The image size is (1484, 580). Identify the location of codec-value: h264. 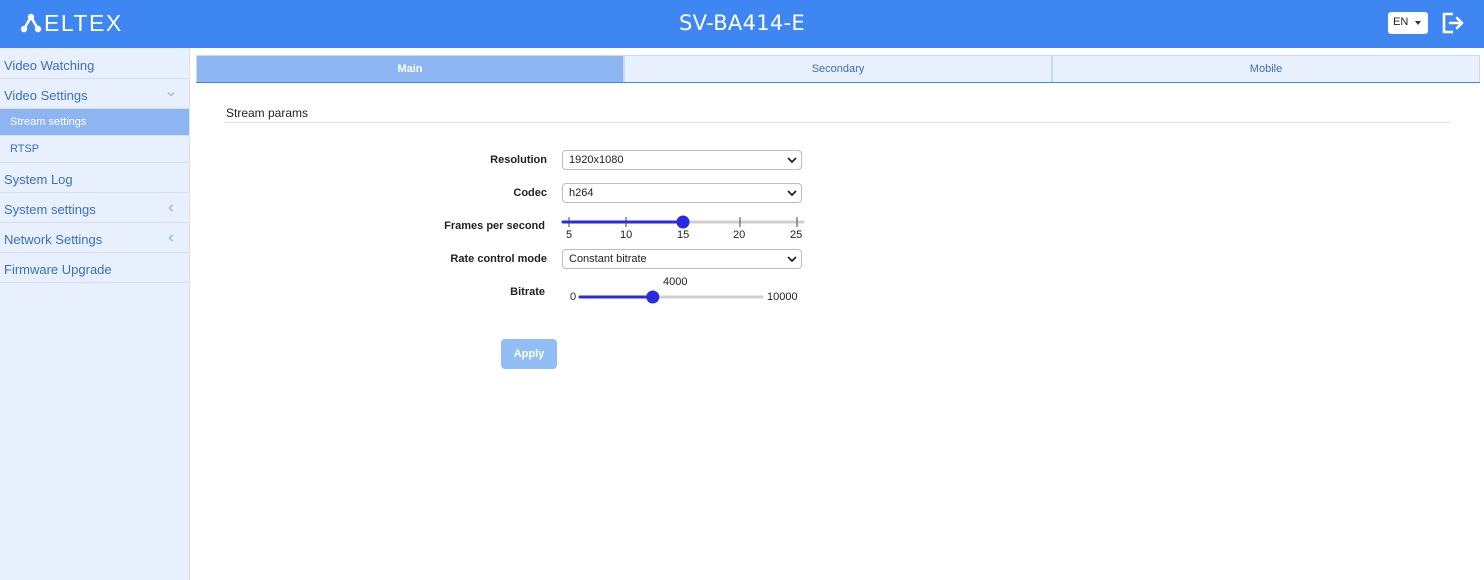
(581, 193).